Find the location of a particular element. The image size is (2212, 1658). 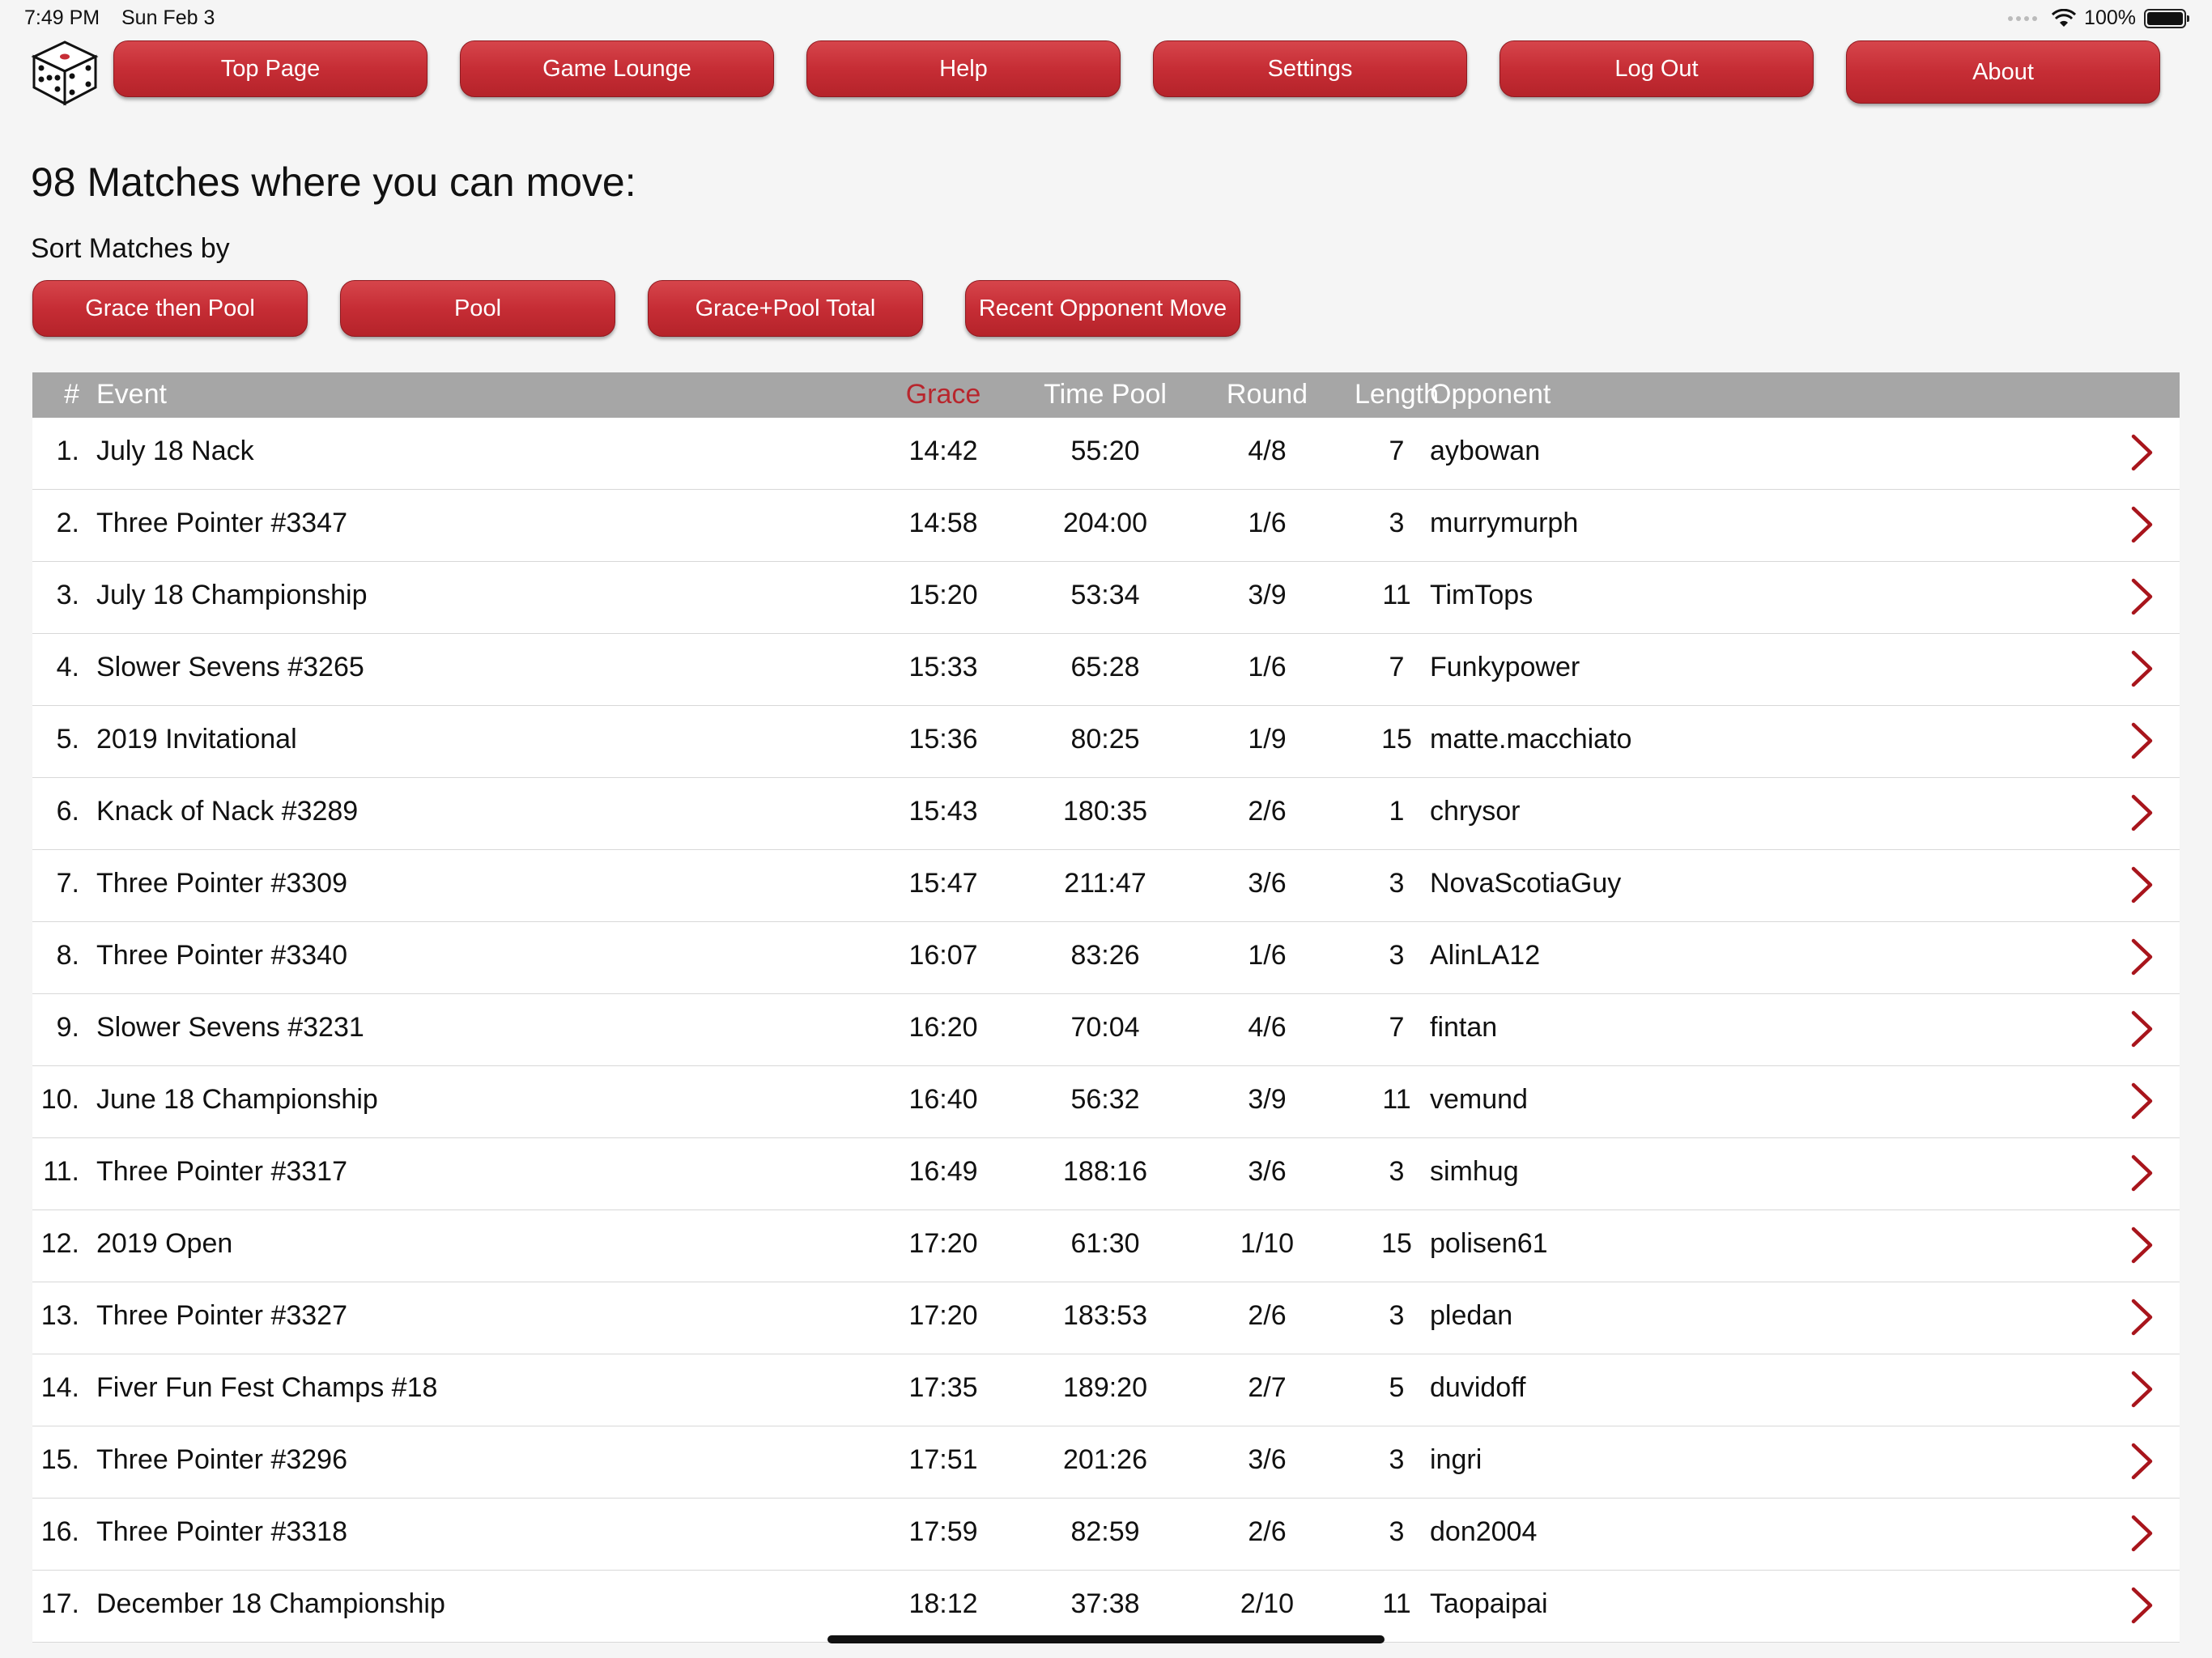

wifi-icon is located at coordinates (2065, 17).